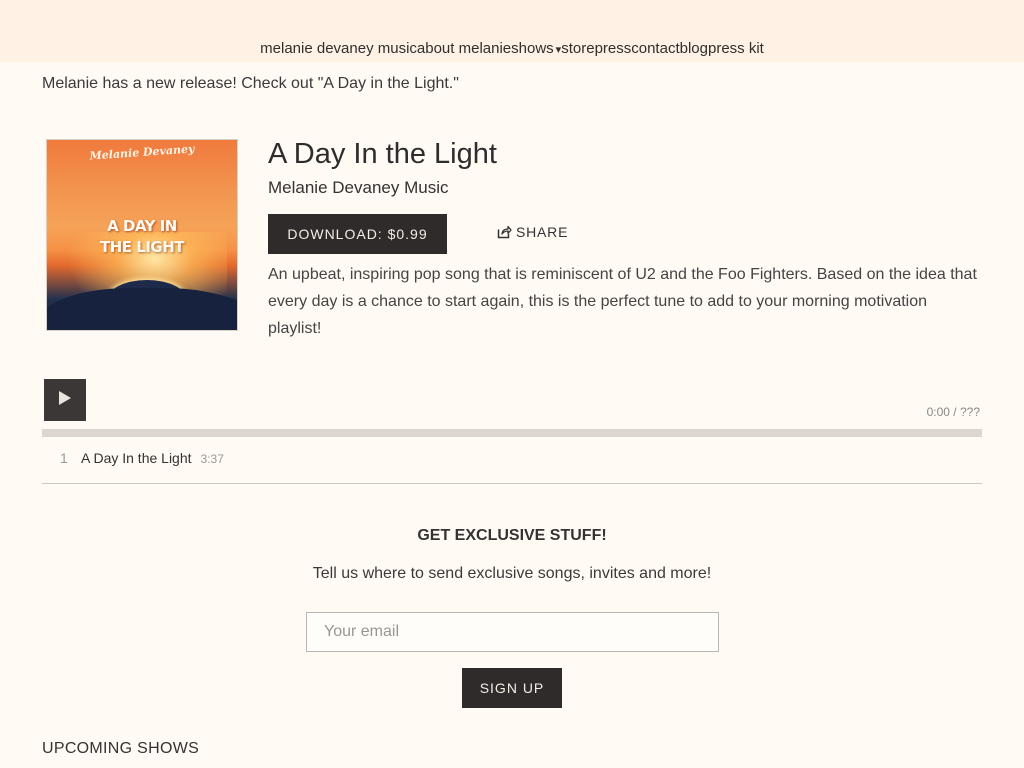  I want to click on progress-bar, so click(512, 433).